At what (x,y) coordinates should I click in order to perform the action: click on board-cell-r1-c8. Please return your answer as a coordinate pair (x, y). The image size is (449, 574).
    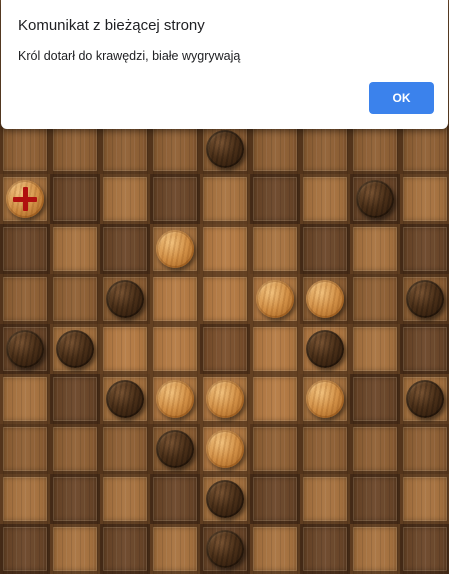
    Looking at the image, I should click on (424, 199).